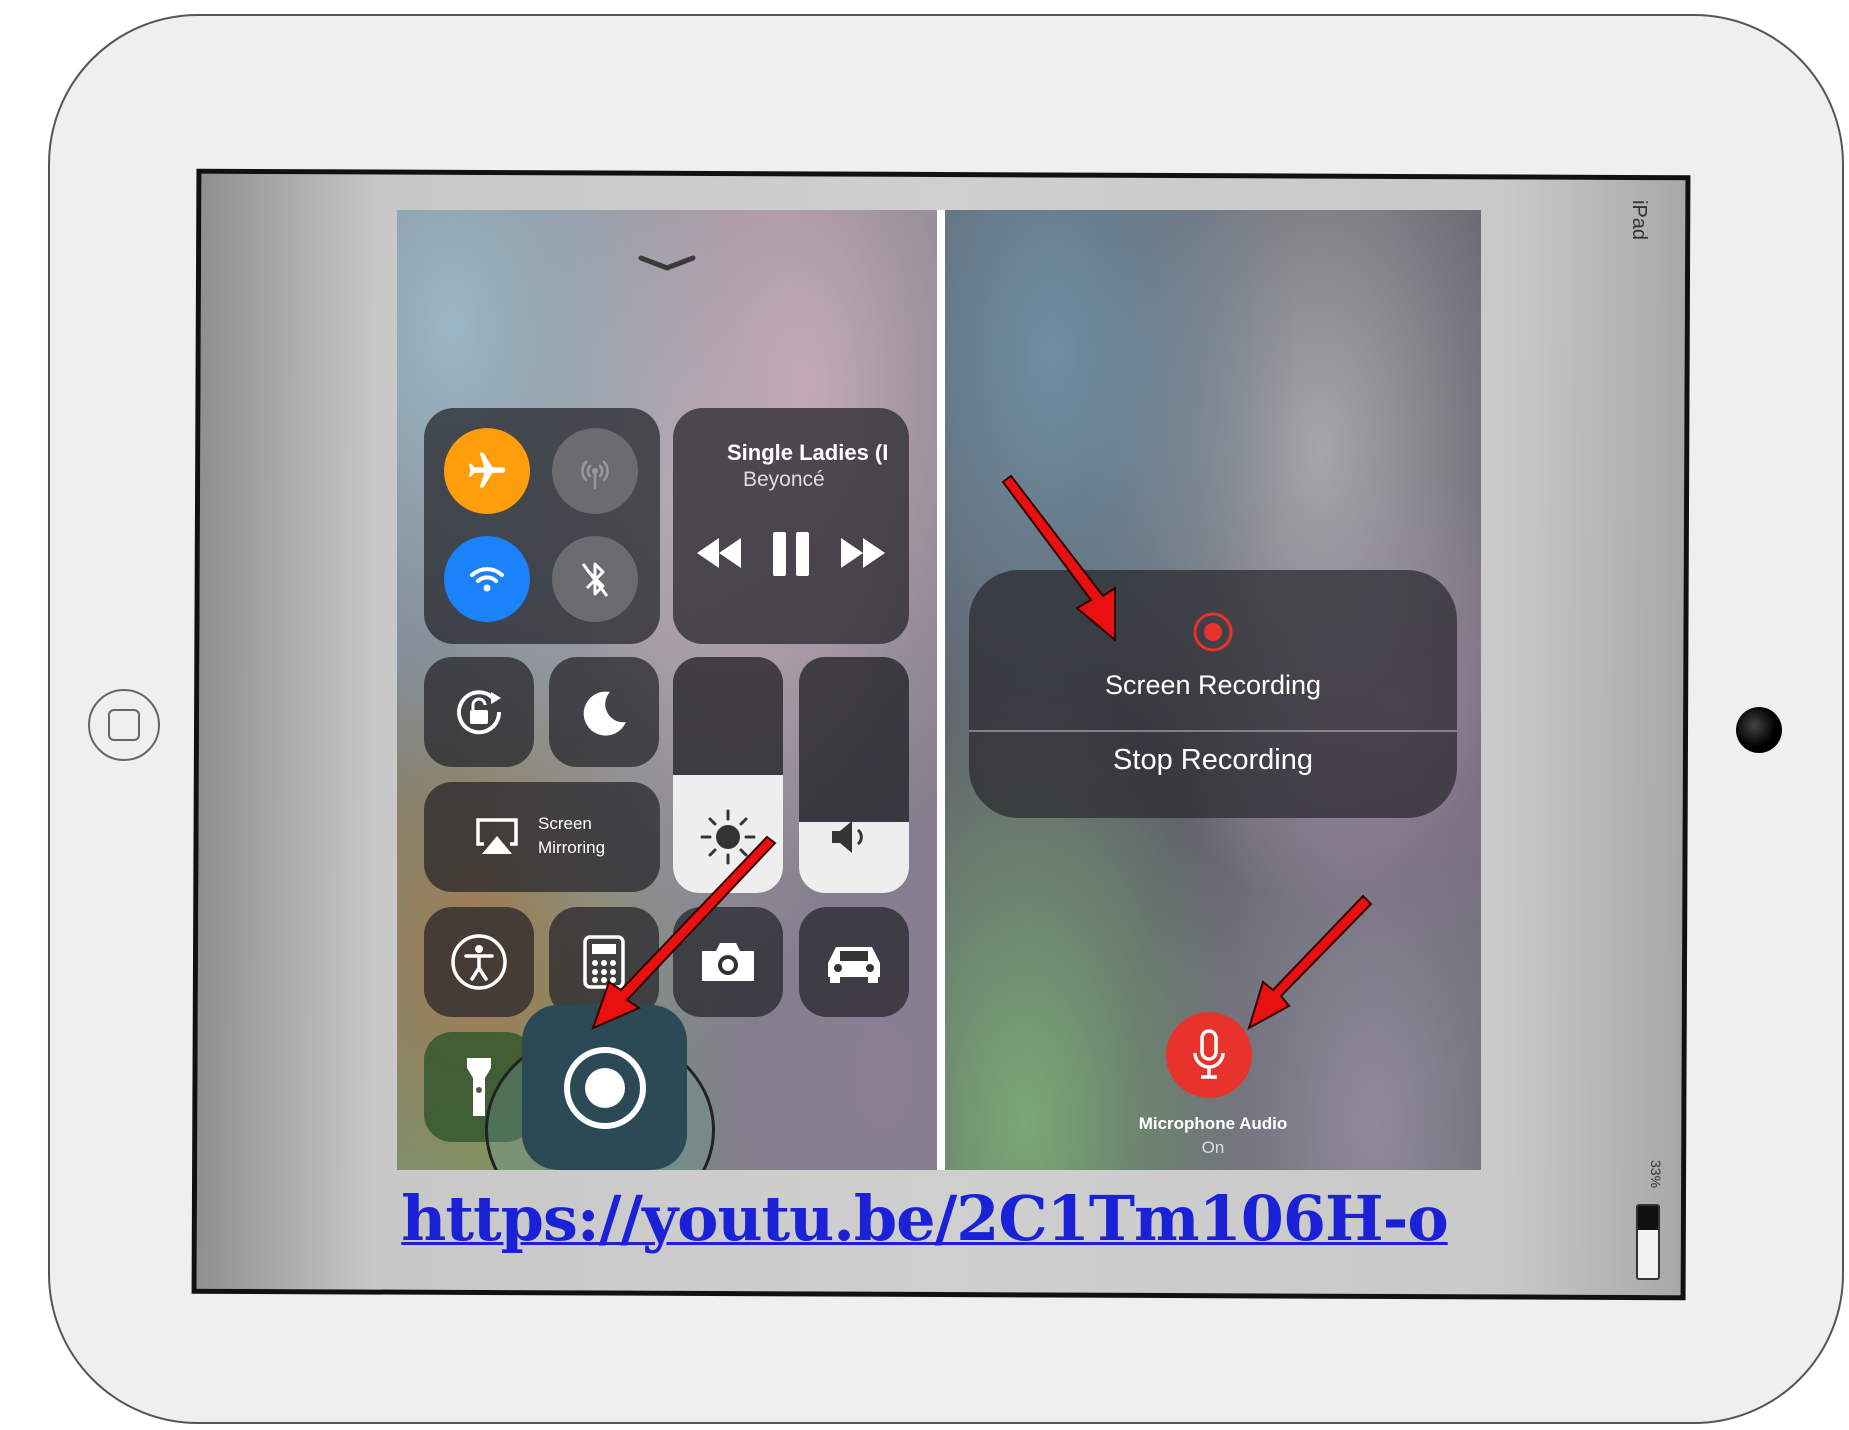  I want to click on device-label: iPad, so click(1639, 220).